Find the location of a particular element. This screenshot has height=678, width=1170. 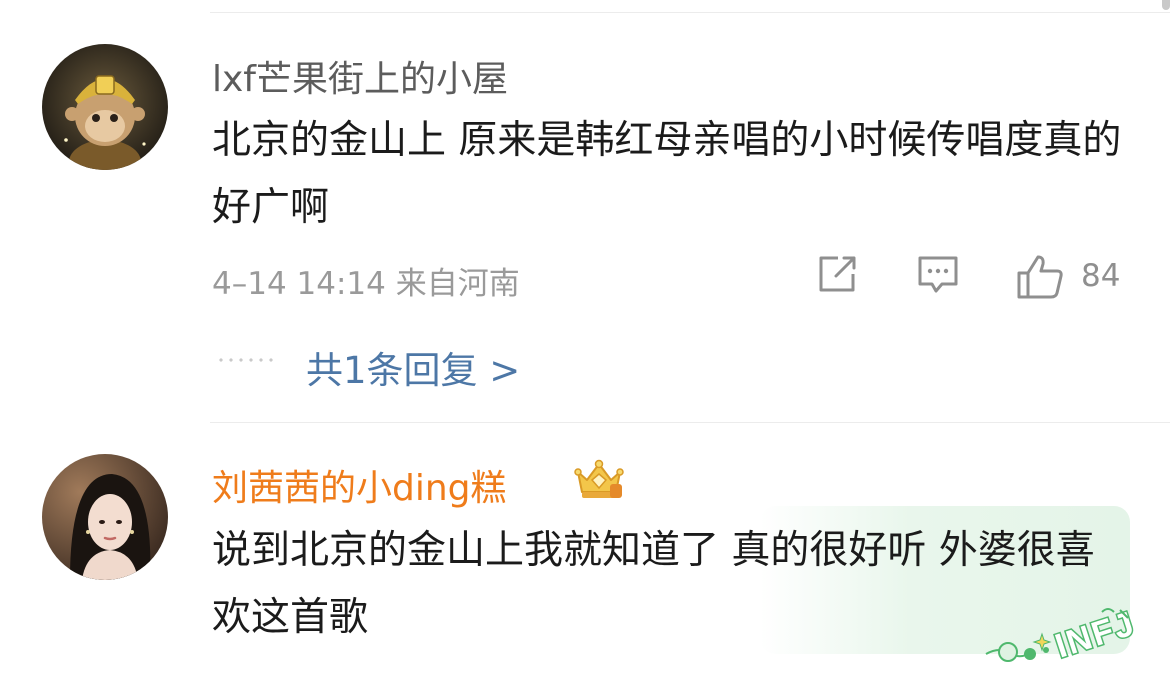

scroll-indicator is located at coordinates (1166, 5).